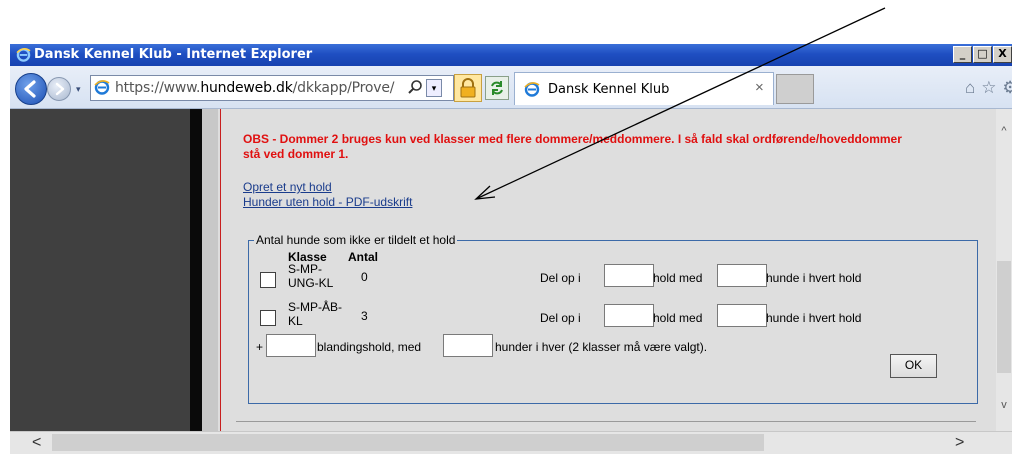 This screenshot has height=454, width=1012. I want to click on new-tab-button, so click(795, 89).